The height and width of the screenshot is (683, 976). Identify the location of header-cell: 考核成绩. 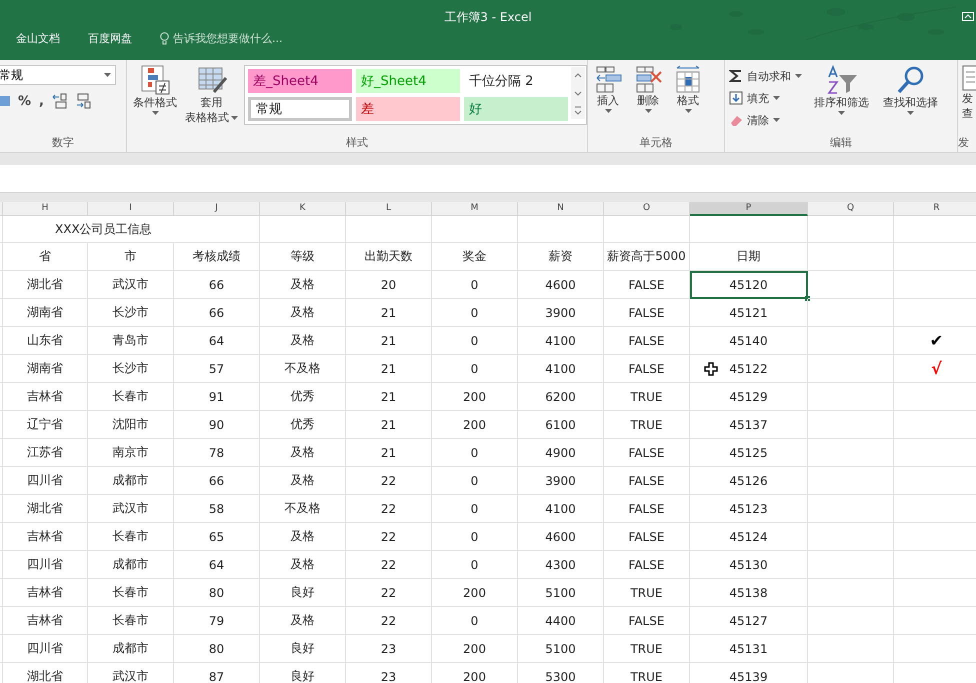
(217, 257).